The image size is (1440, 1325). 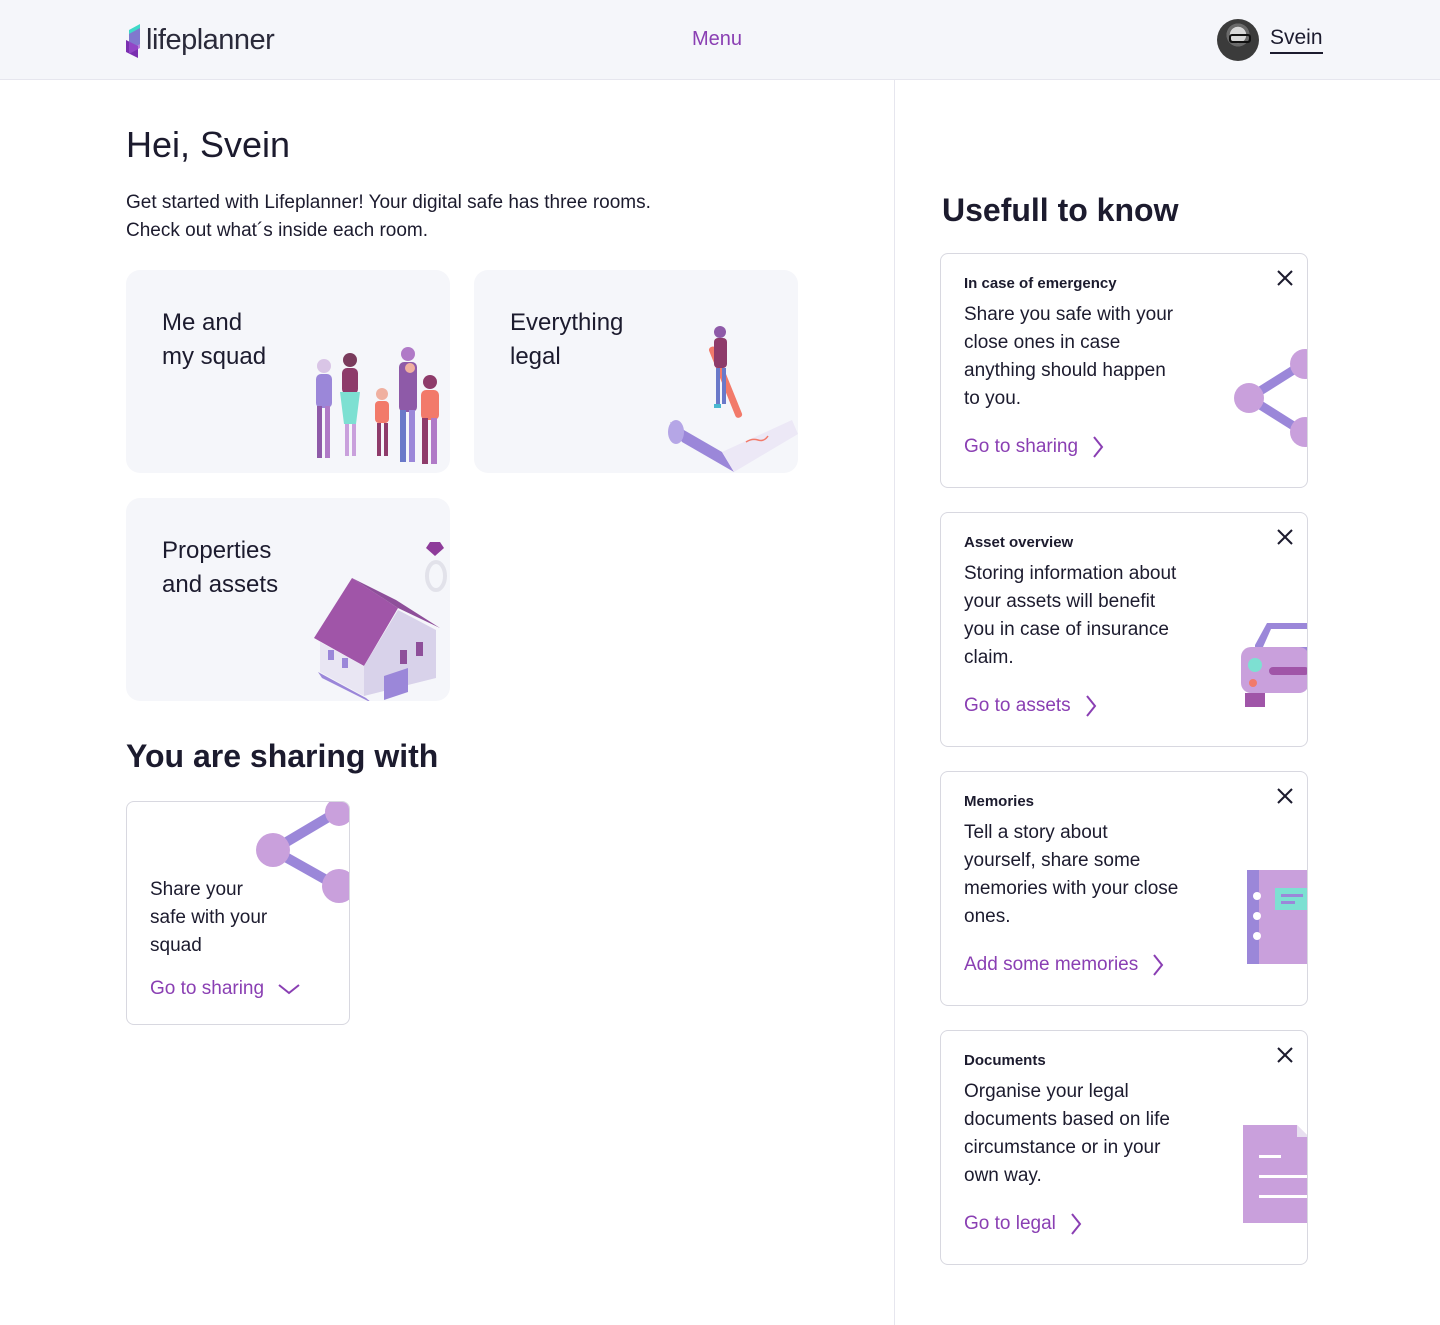 I want to click on room-card-properties-and-assets: Properties and assets, so click(x=288, y=599).